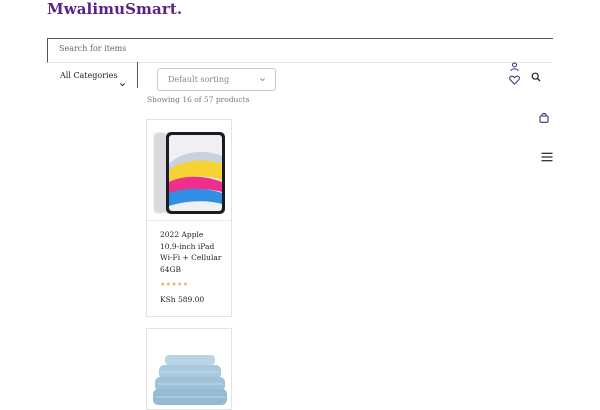 The width and height of the screenshot is (600, 410). I want to click on search-bar, so click(300, 50).